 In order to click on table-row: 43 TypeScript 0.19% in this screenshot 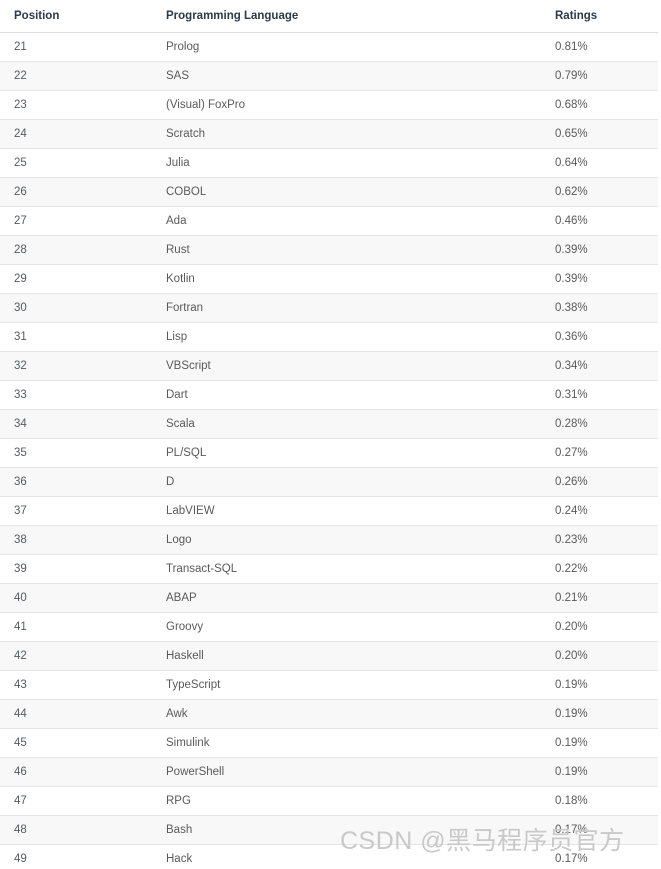, I will do `click(329, 685)`.